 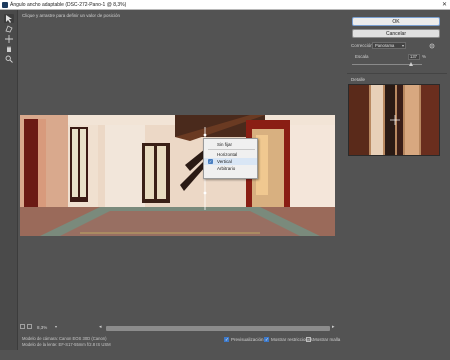 I want to click on zoom-dropdown-icon: ▾, so click(x=56, y=326).